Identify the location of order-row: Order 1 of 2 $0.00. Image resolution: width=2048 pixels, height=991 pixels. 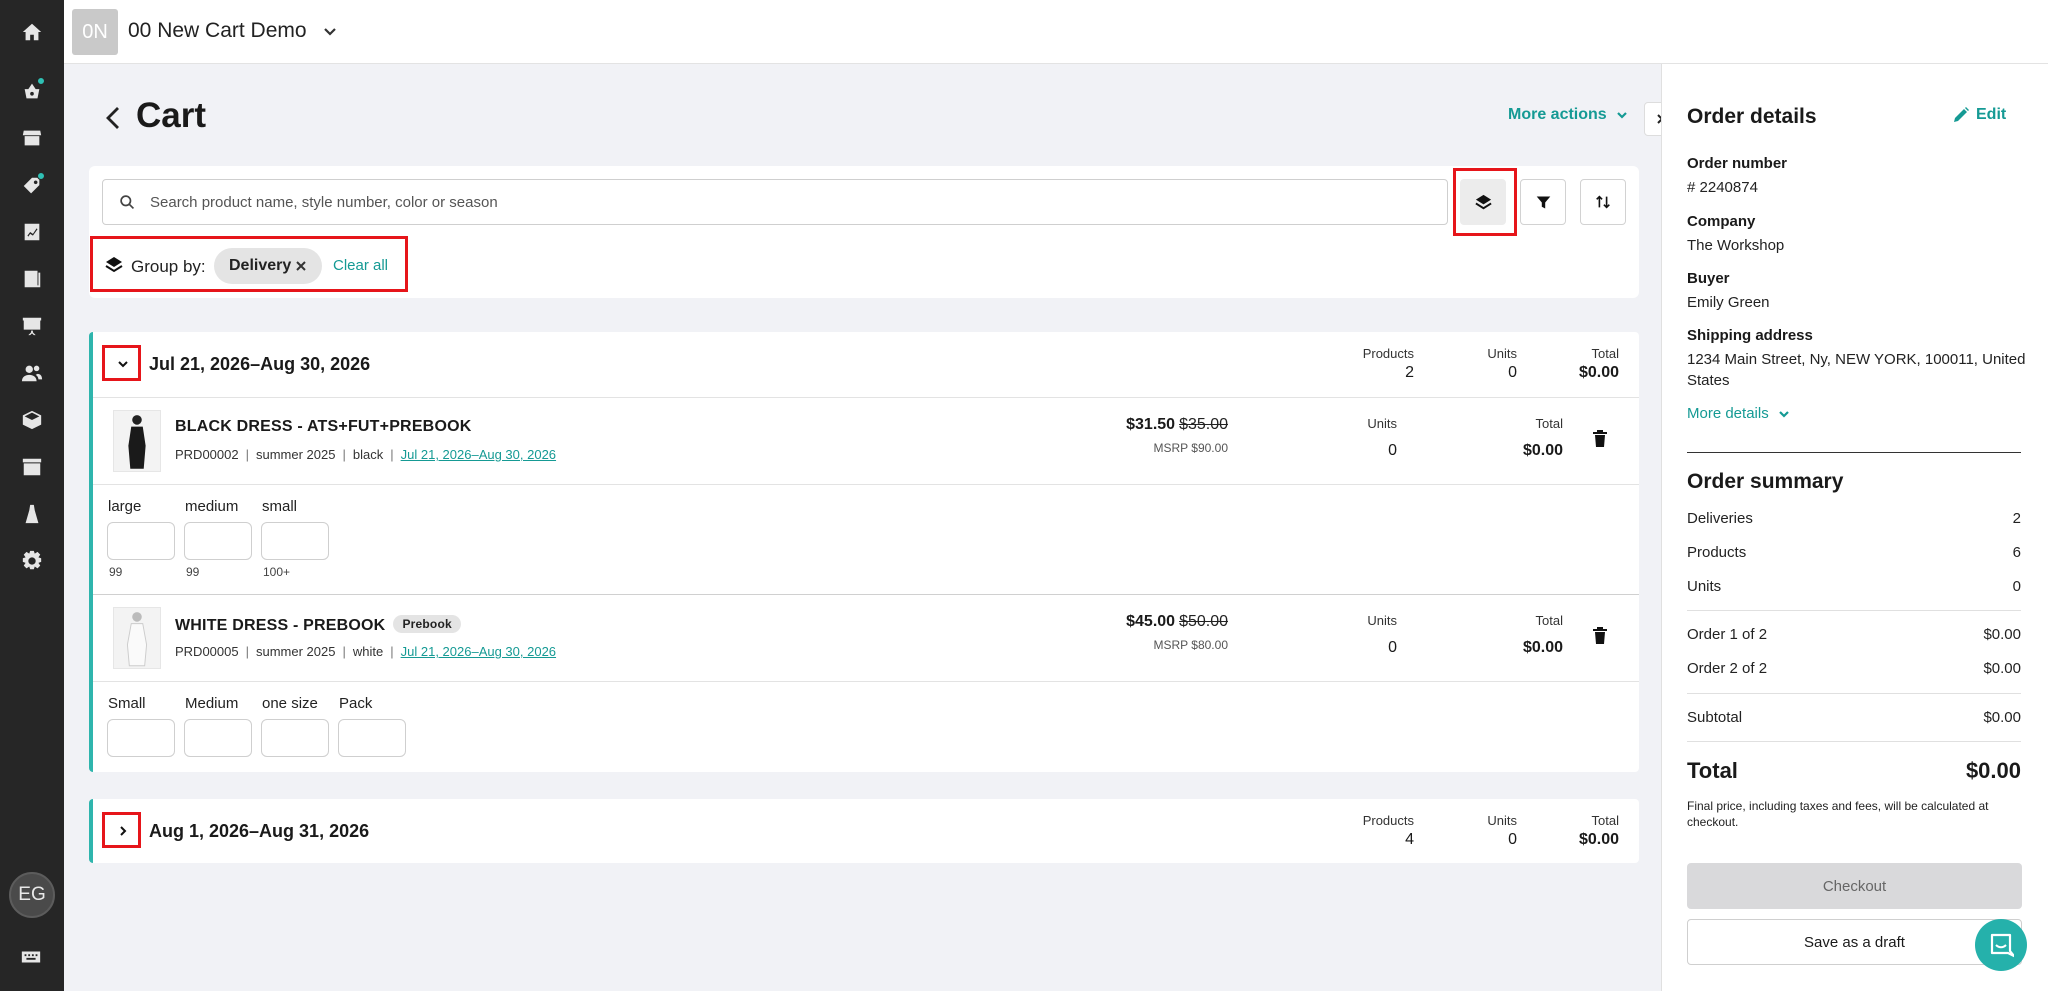
(1854, 634).